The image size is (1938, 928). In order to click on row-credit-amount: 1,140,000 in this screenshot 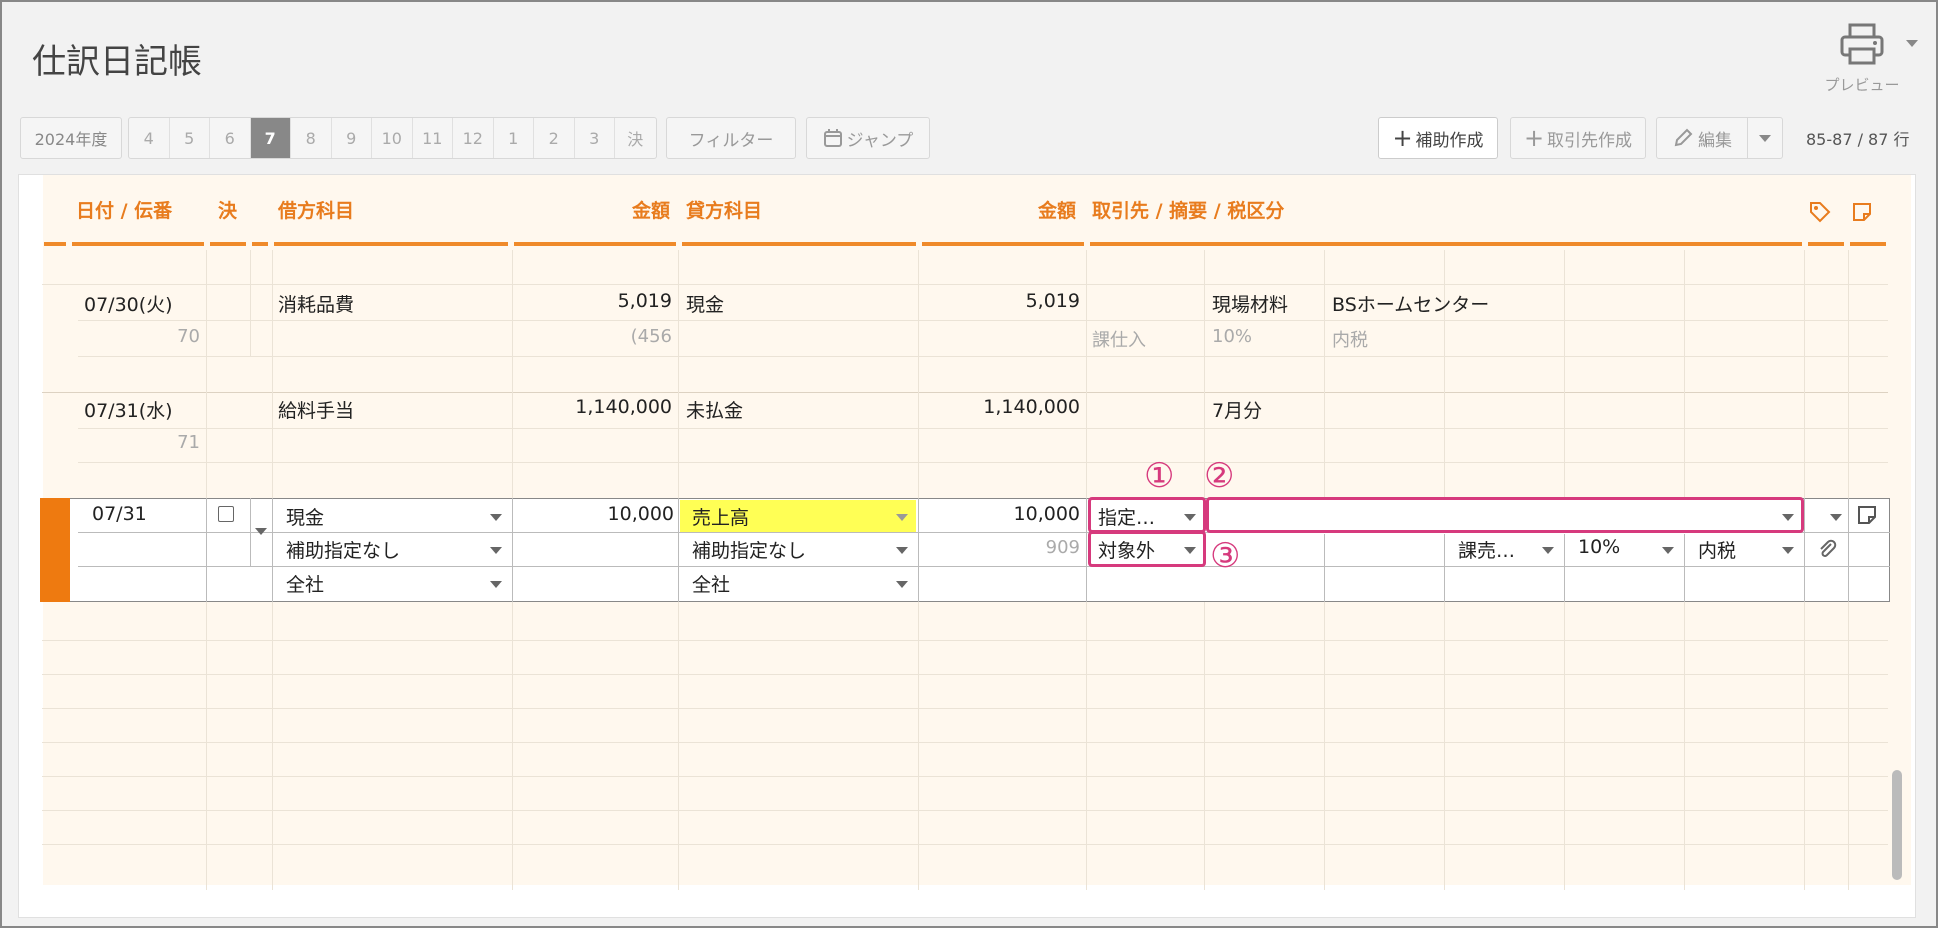, I will do `click(1003, 407)`.